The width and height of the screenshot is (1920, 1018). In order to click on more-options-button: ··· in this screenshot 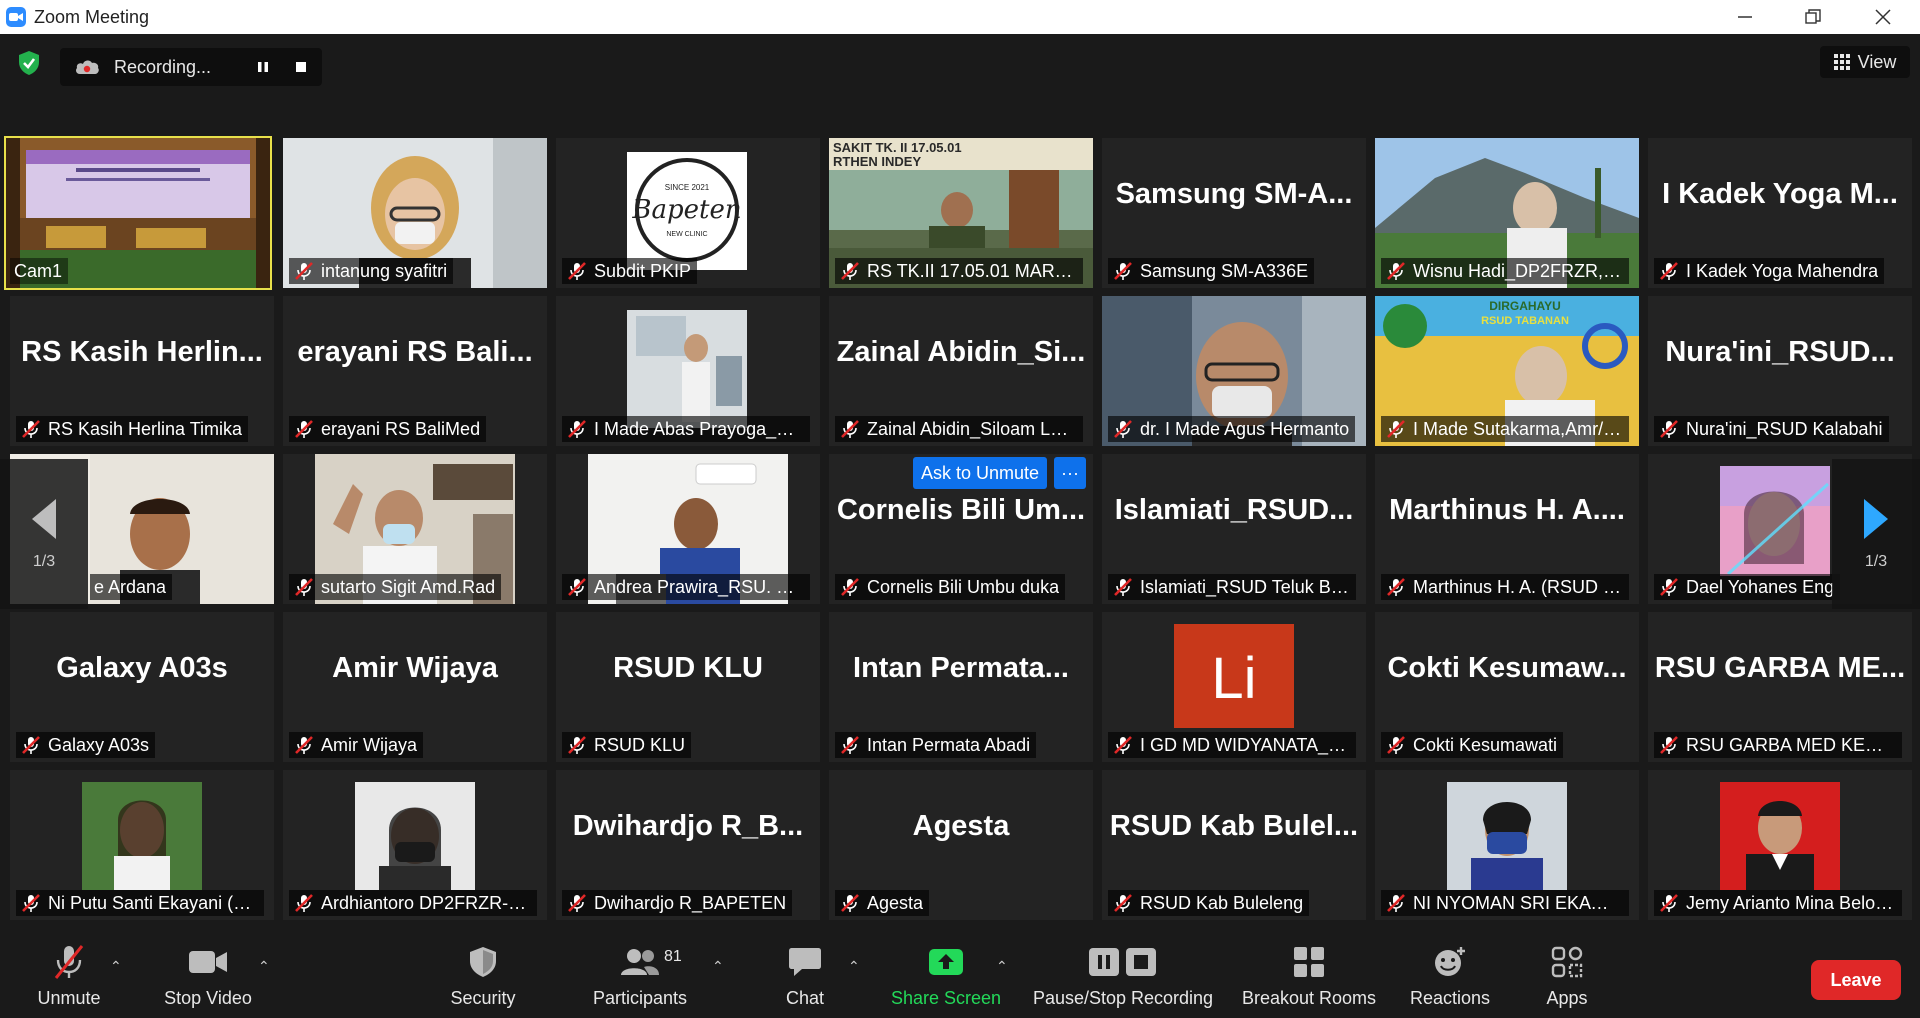, I will do `click(1070, 473)`.